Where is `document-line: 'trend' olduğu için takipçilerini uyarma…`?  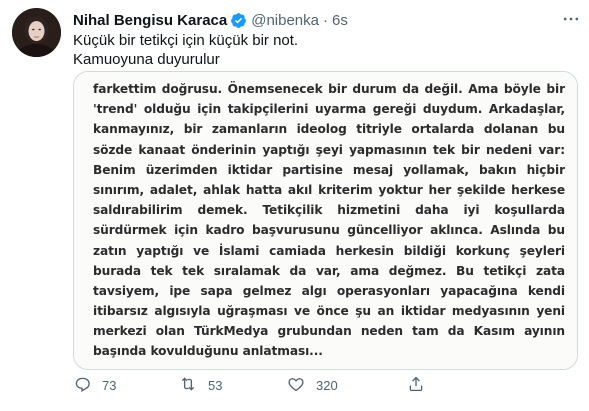
document-line: 'trend' olduğu için takipçilerini uyarma… is located at coordinates (329, 109).